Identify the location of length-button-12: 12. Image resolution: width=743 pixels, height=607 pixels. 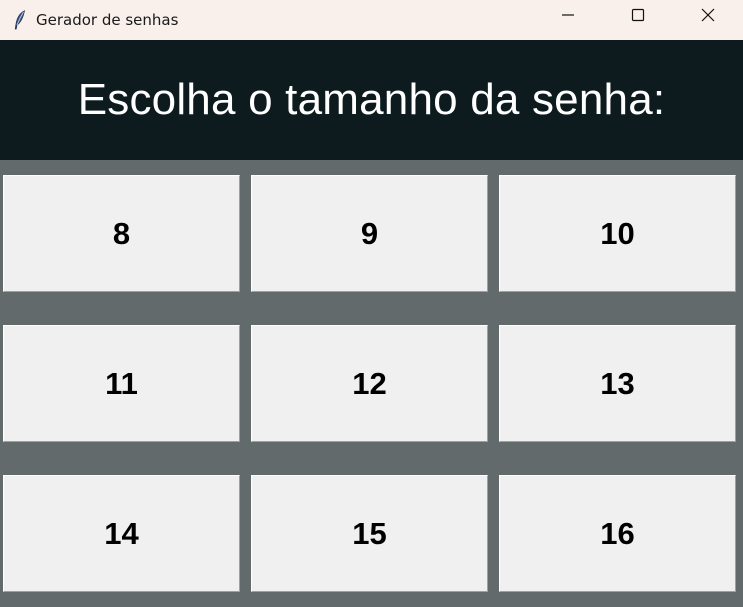
(369, 383).